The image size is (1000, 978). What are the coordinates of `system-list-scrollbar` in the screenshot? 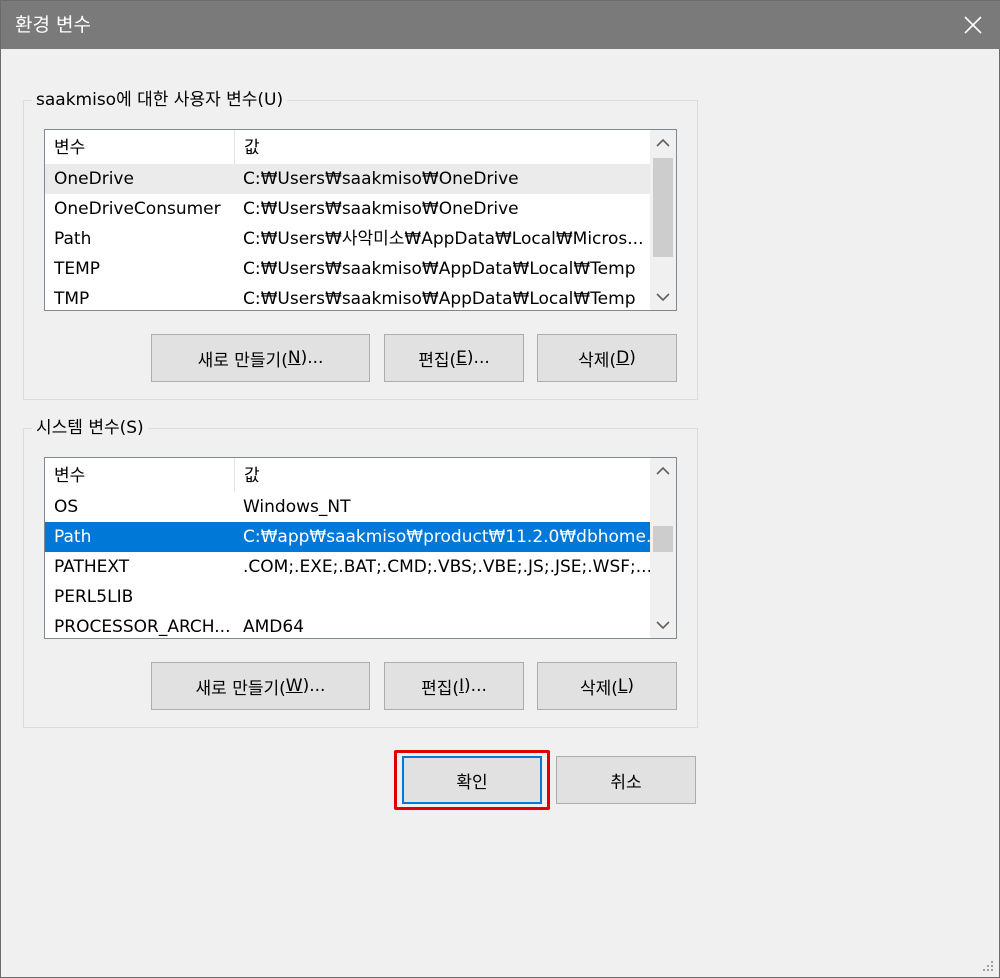 It's located at (663, 548).